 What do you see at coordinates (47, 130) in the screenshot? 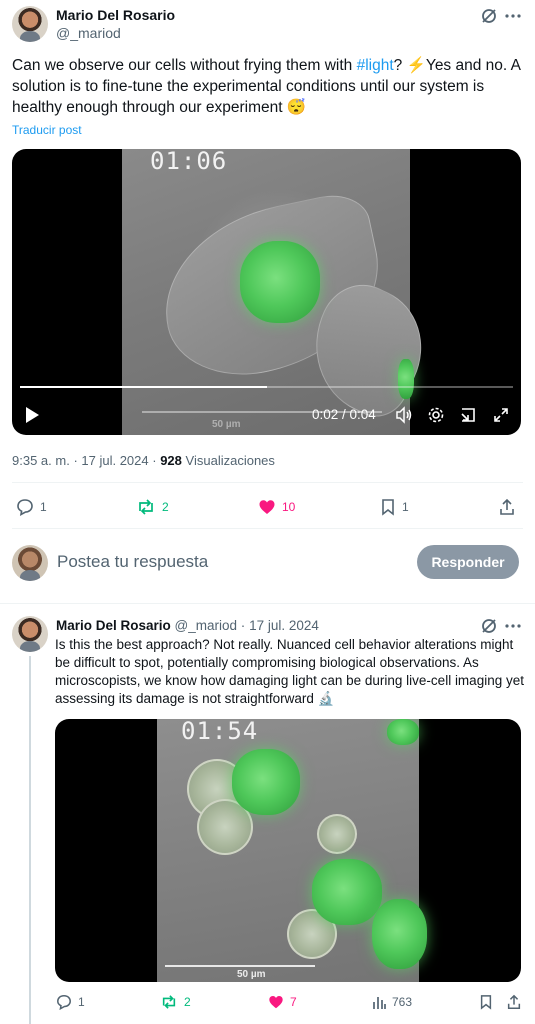
I see `translate-link: Traducir post` at bounding box center [47, 130].